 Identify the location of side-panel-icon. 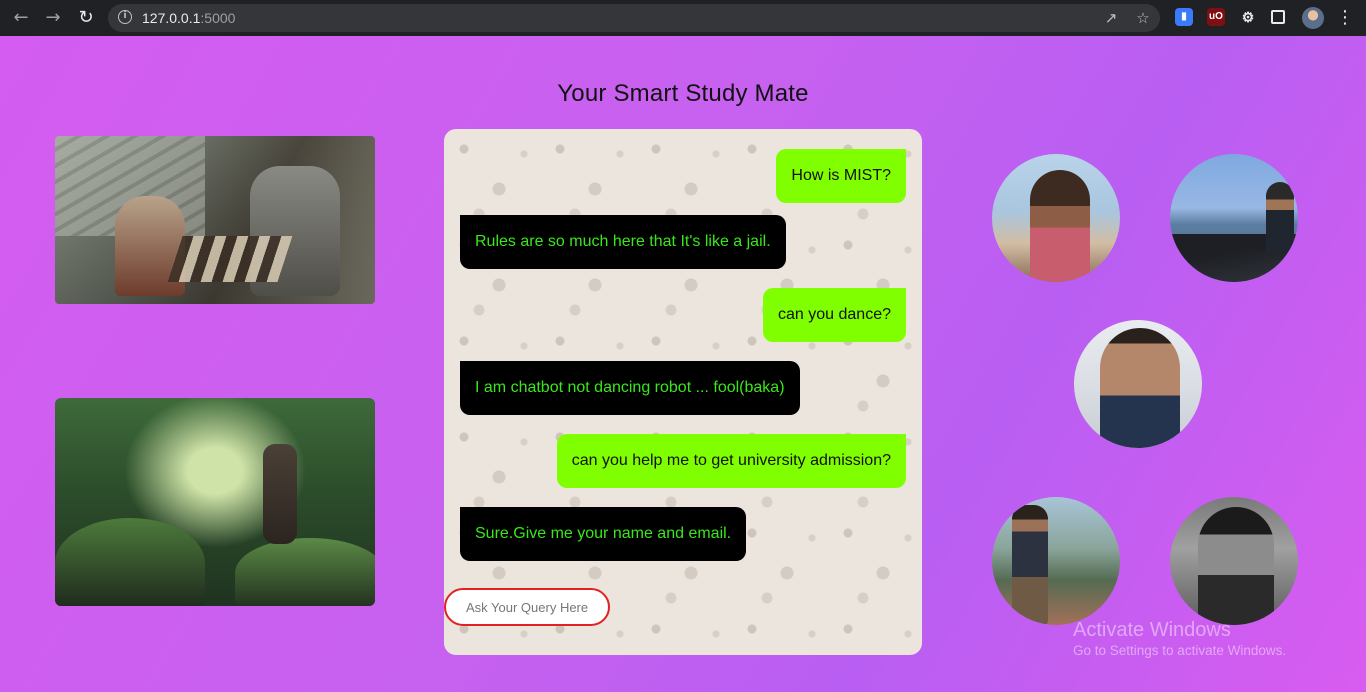
(1278, 17).